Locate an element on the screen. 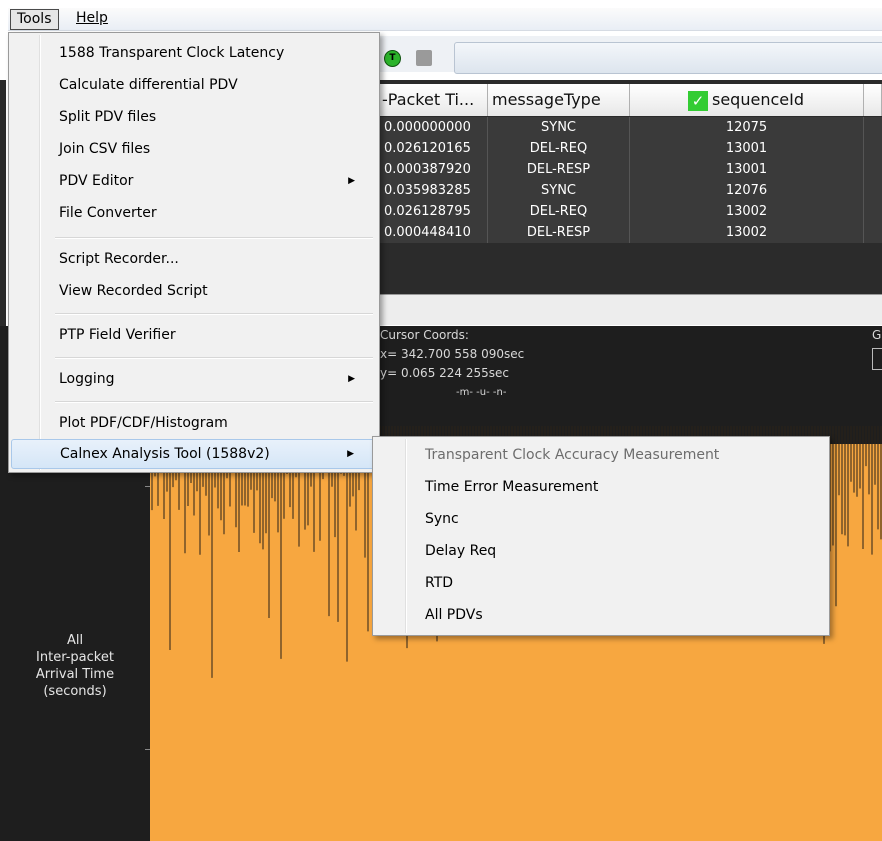  menu-item-sync: Sync is located at coordinates (601, 520).